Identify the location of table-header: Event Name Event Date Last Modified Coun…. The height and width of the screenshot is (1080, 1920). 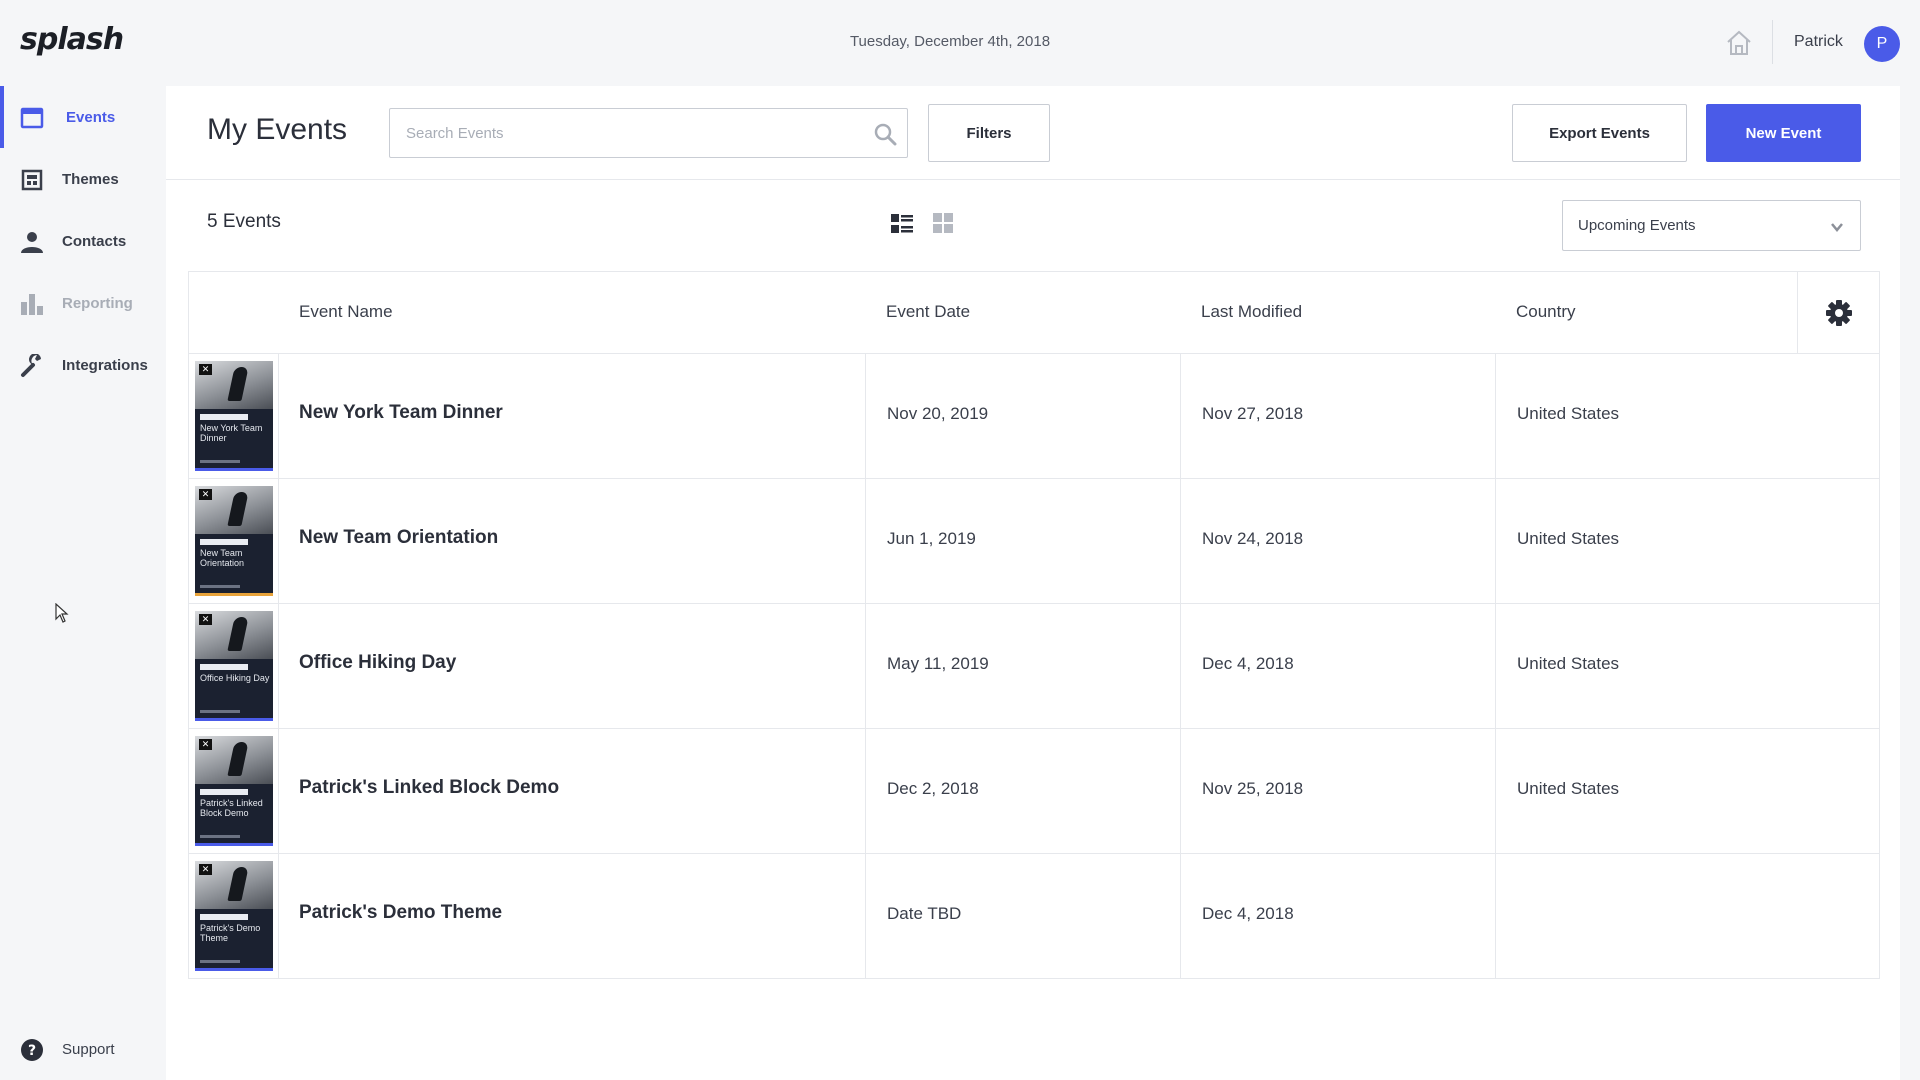
(1034, 313).